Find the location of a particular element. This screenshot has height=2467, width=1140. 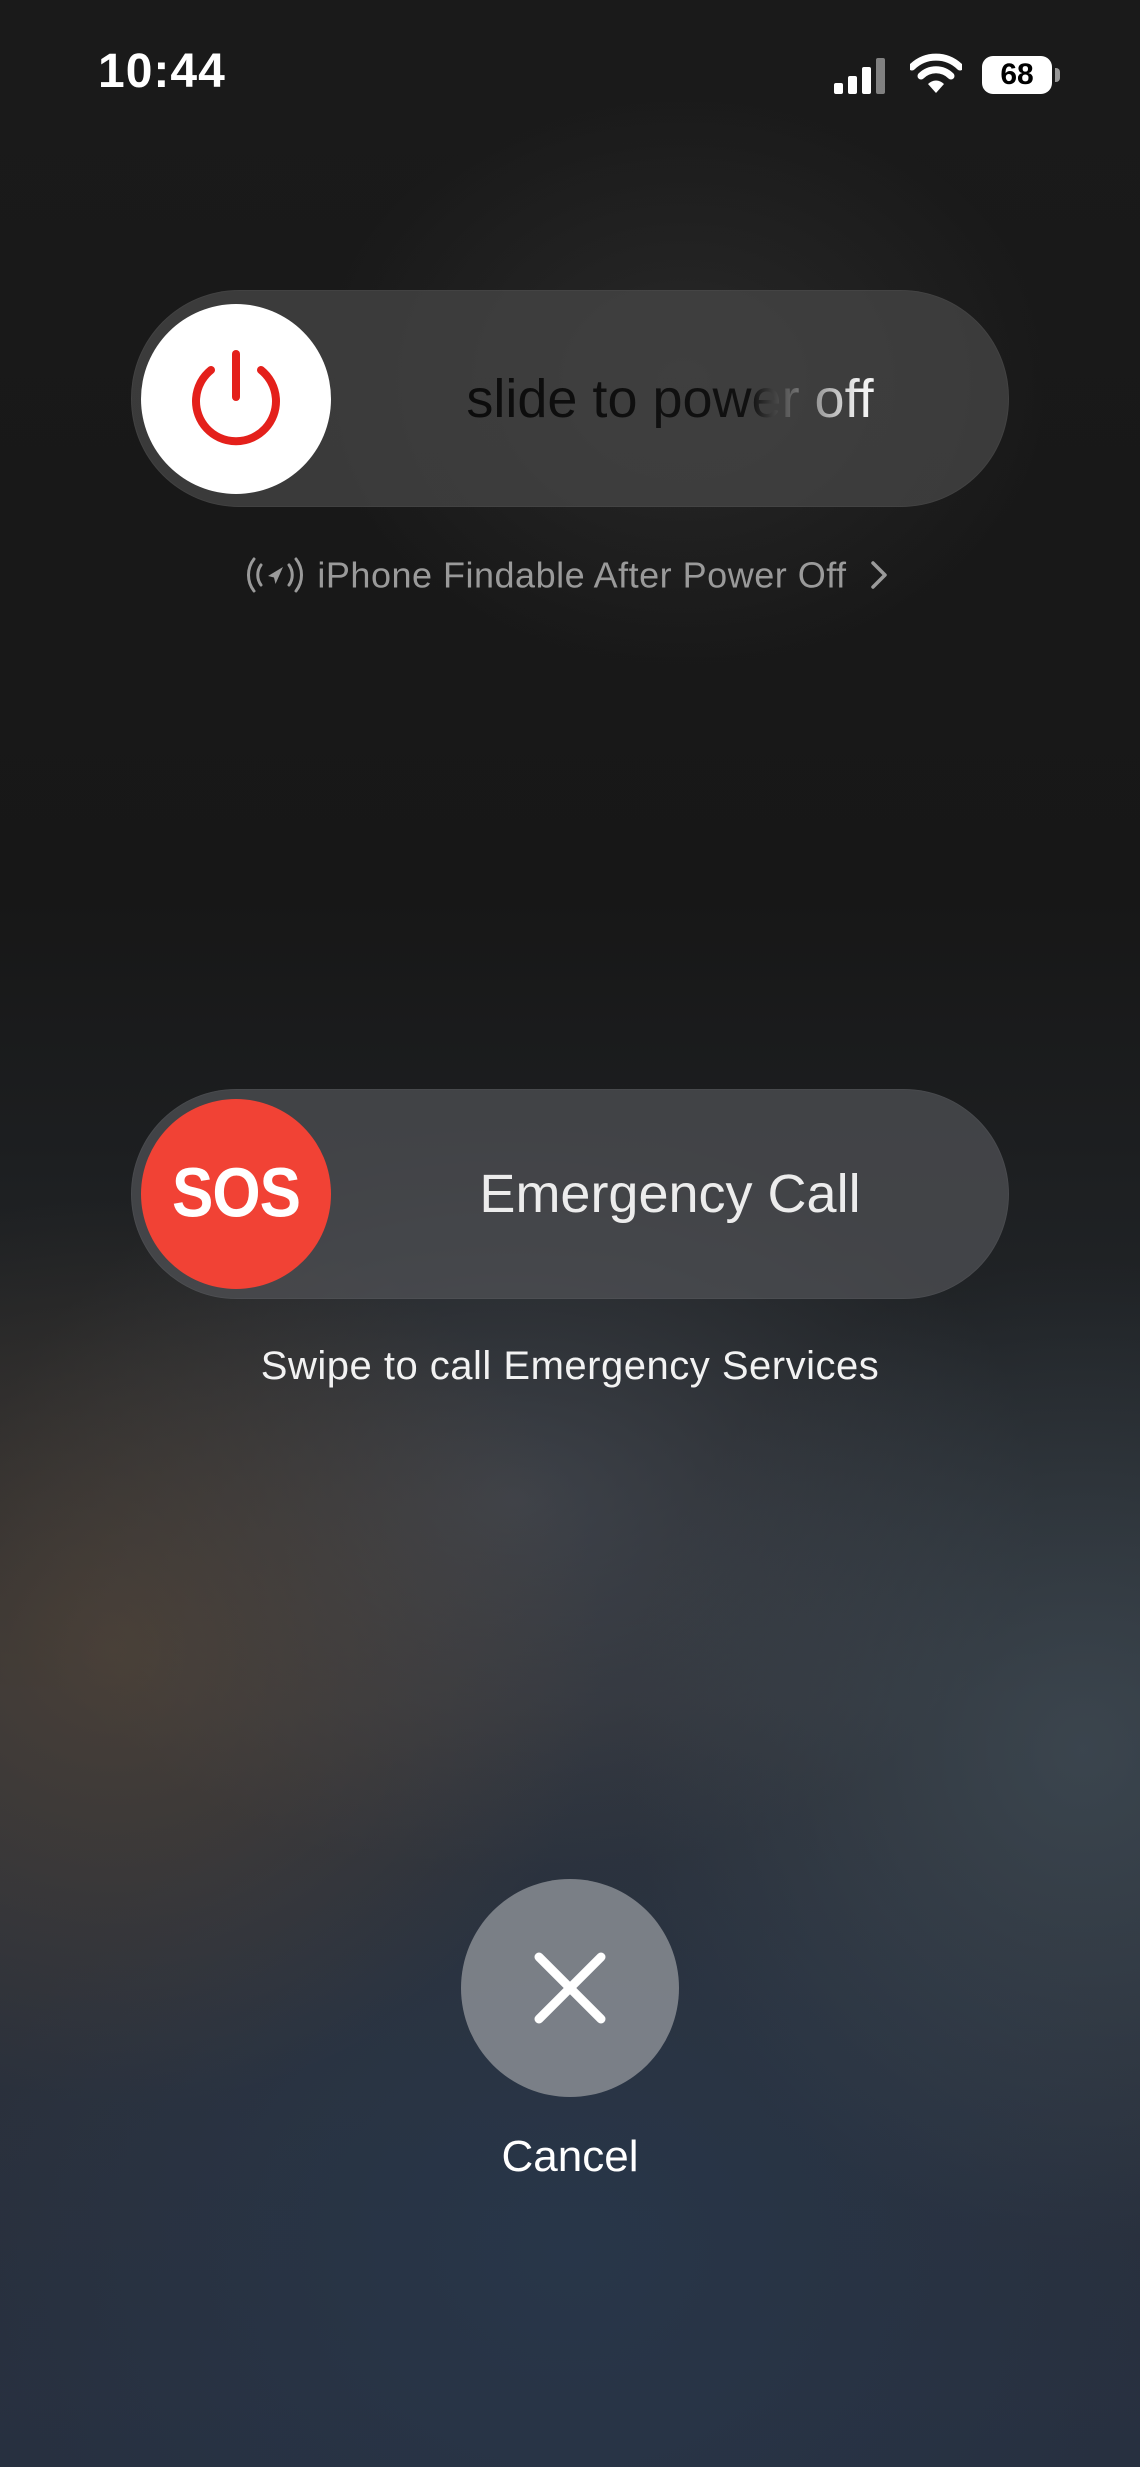

status-time: 10:44 is located at coordinates (162, 71).